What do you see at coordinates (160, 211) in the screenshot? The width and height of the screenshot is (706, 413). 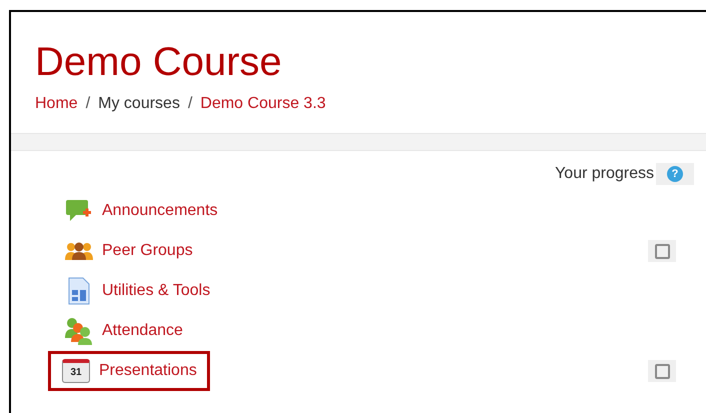 I see `activity-link: Announcements` at bounding box center [160, 211].